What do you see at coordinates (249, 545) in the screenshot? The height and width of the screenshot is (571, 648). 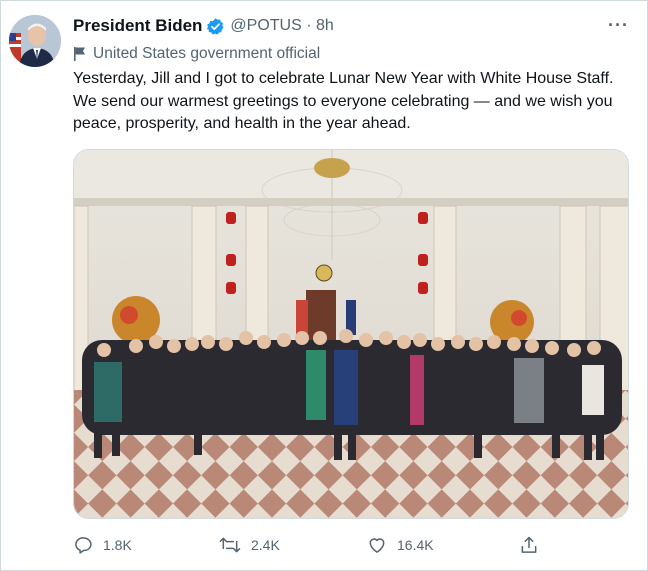 I see `retweet-button: 2.4K` at bounding box center [249, 545].